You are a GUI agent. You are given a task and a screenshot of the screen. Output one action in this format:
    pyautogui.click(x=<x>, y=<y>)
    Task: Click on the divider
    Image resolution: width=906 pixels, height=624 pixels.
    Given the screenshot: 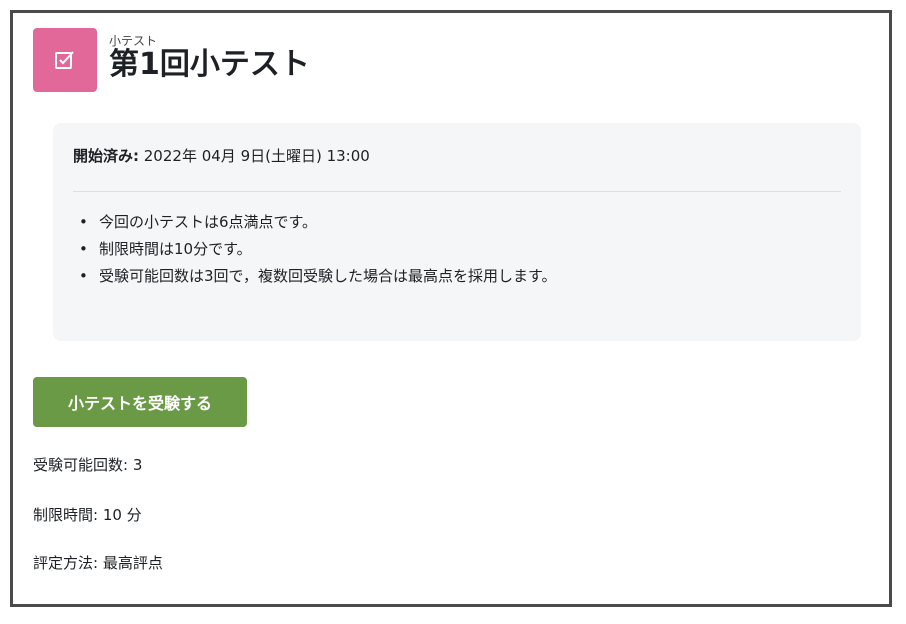 What is the action you would take?
    pyautogui.click(x=457, y=191)
    